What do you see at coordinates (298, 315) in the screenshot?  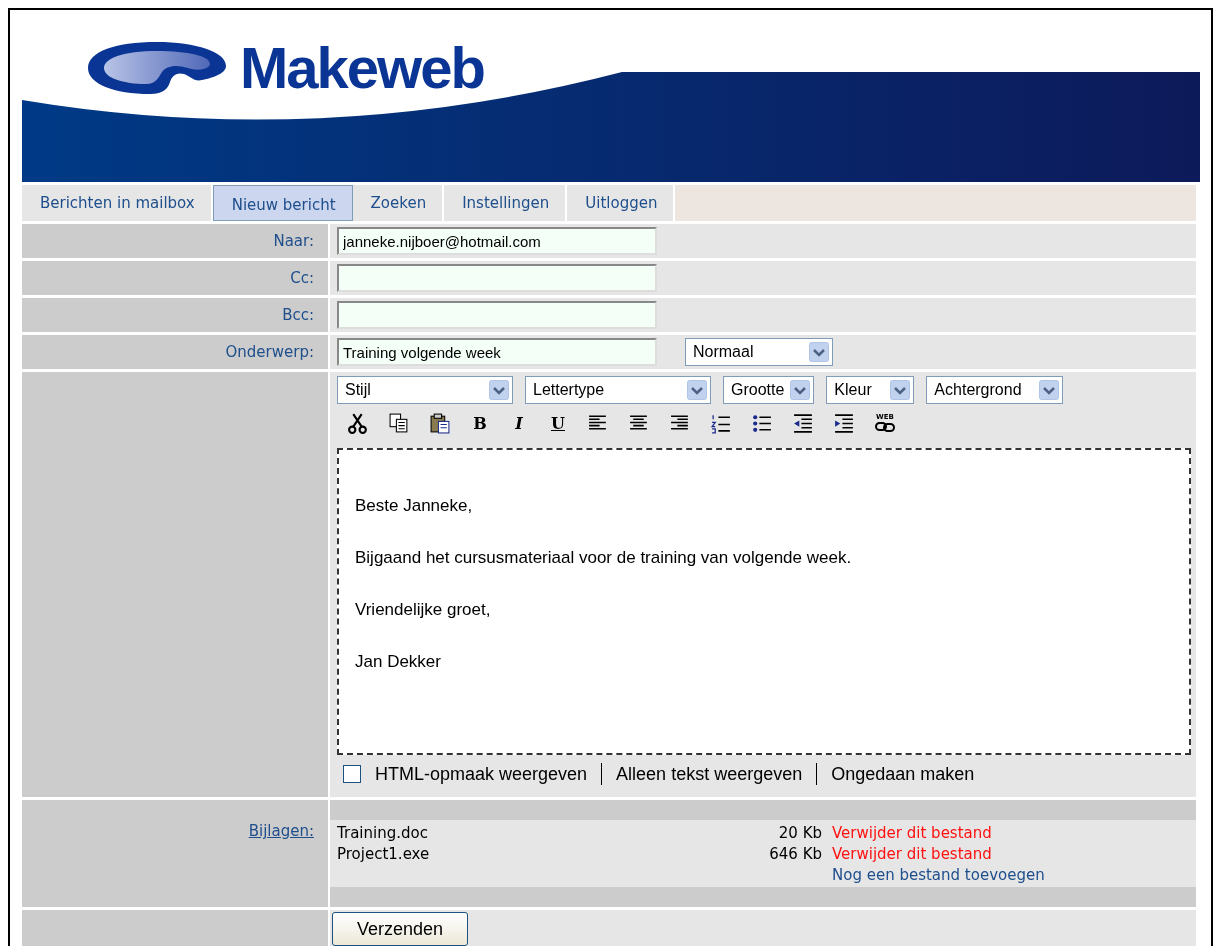 I see `field-label: Bcc:` at bounding box center [298, 315].